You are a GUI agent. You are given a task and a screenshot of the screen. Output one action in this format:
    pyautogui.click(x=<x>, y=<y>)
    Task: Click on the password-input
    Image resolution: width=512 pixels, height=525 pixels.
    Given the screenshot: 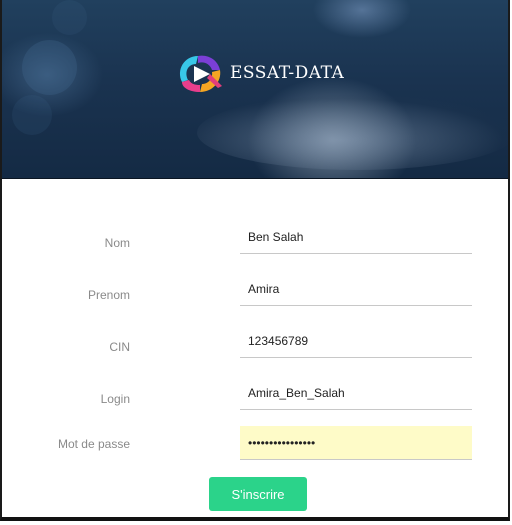 What is the action you would take?
    pyautogui.click(x=356, y=443)
    